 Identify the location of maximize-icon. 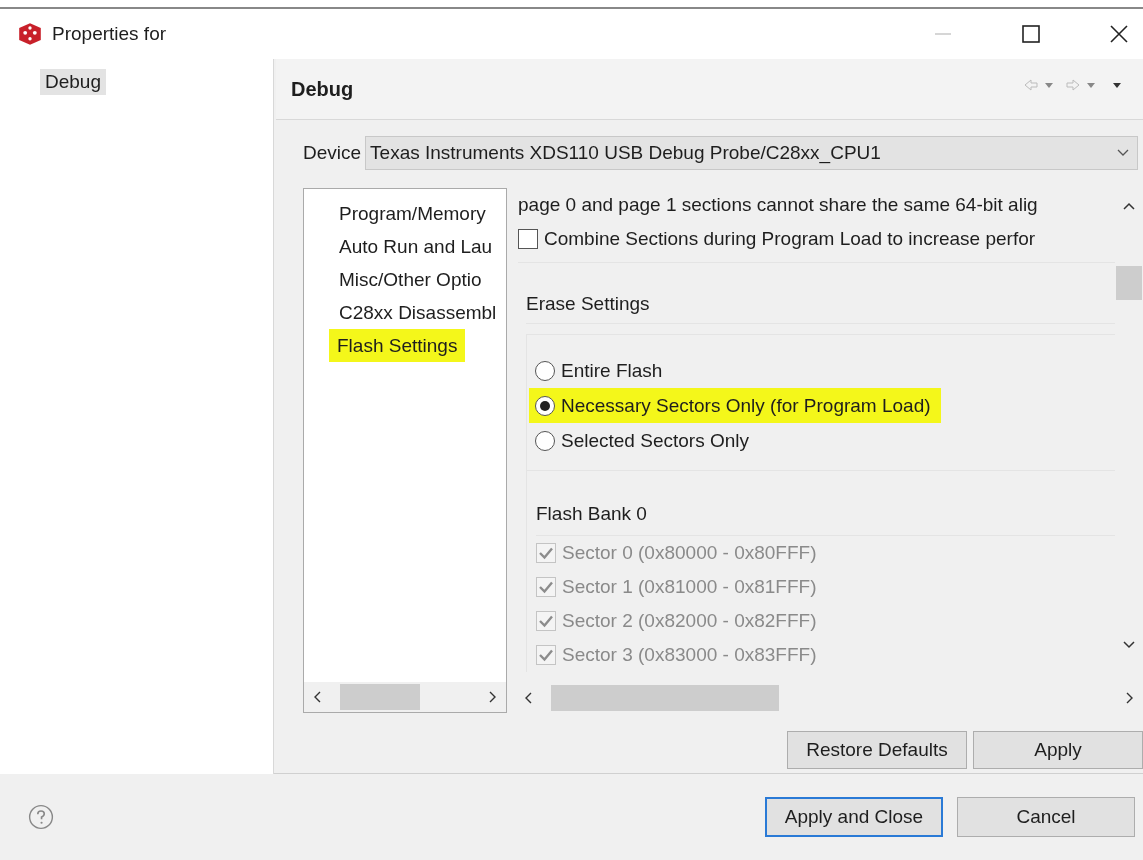
(1031, 34).